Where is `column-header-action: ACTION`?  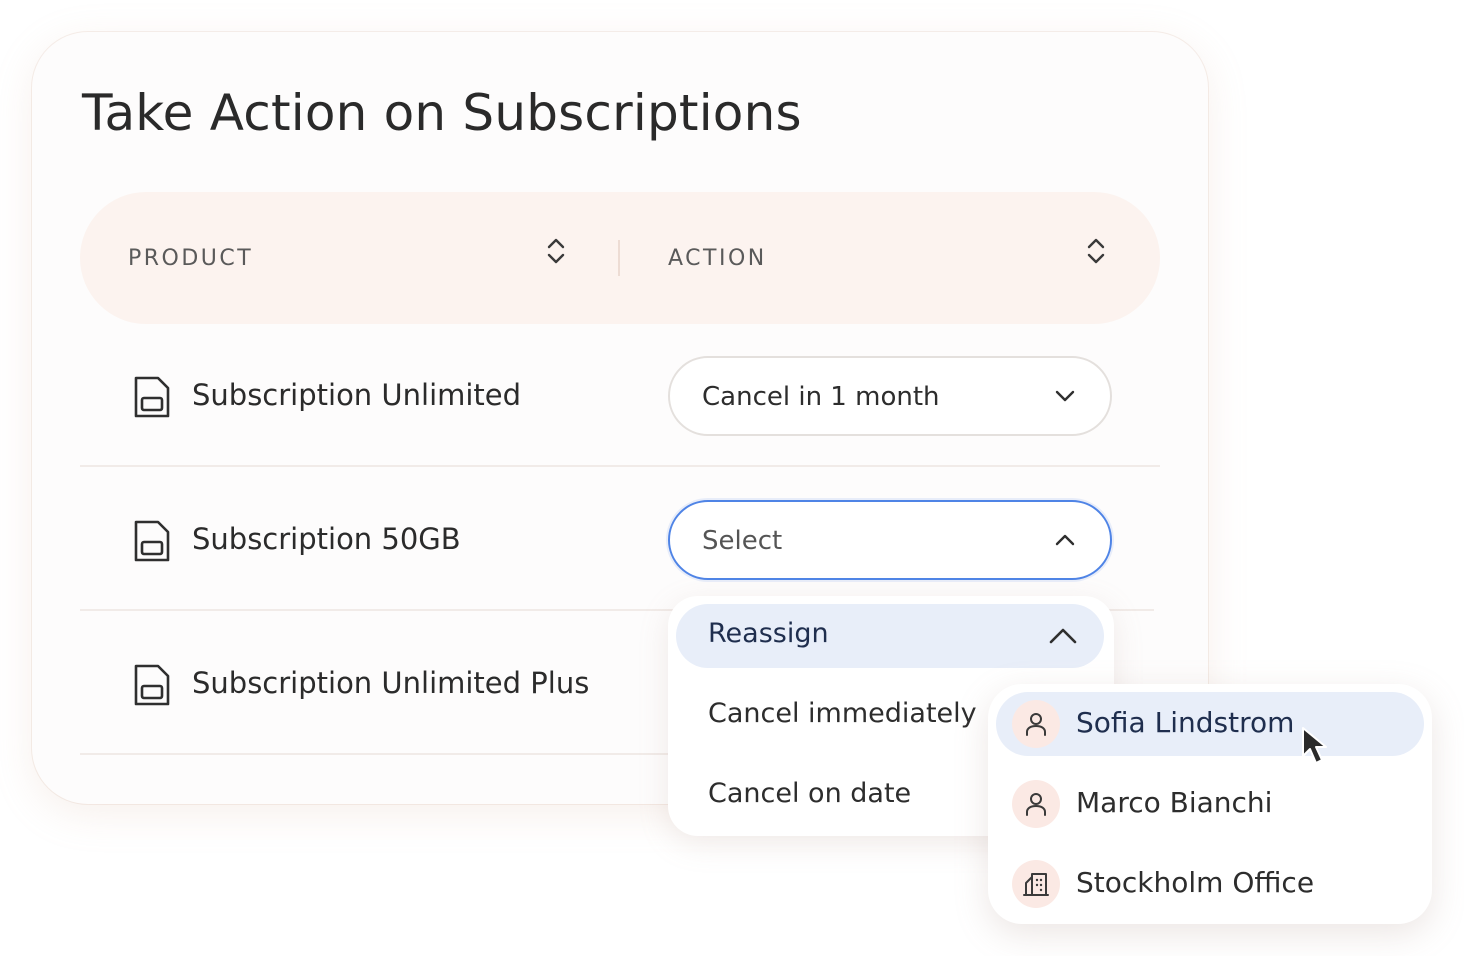
column-header-action: ACTION is located at coordinates (717, 258).